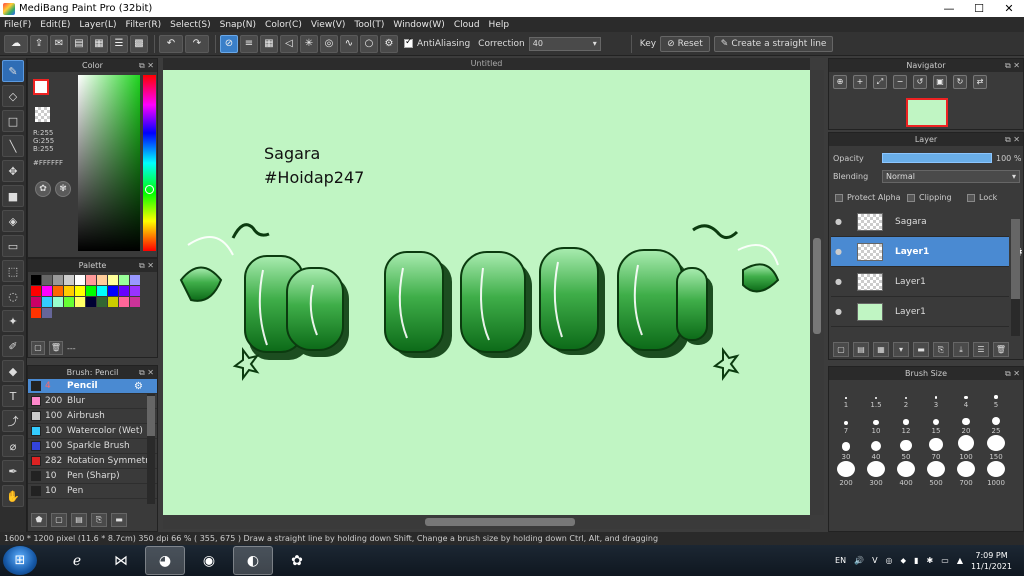  I want to click on eraser-tool-icon: ◇, so click(13, 96).